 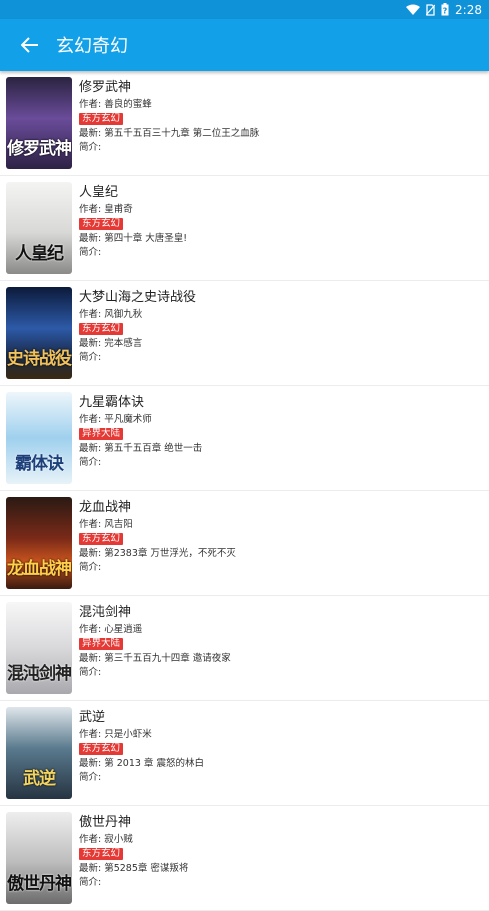 I want to click on book-title: 混沌剑神, so click(x=155, y=613).